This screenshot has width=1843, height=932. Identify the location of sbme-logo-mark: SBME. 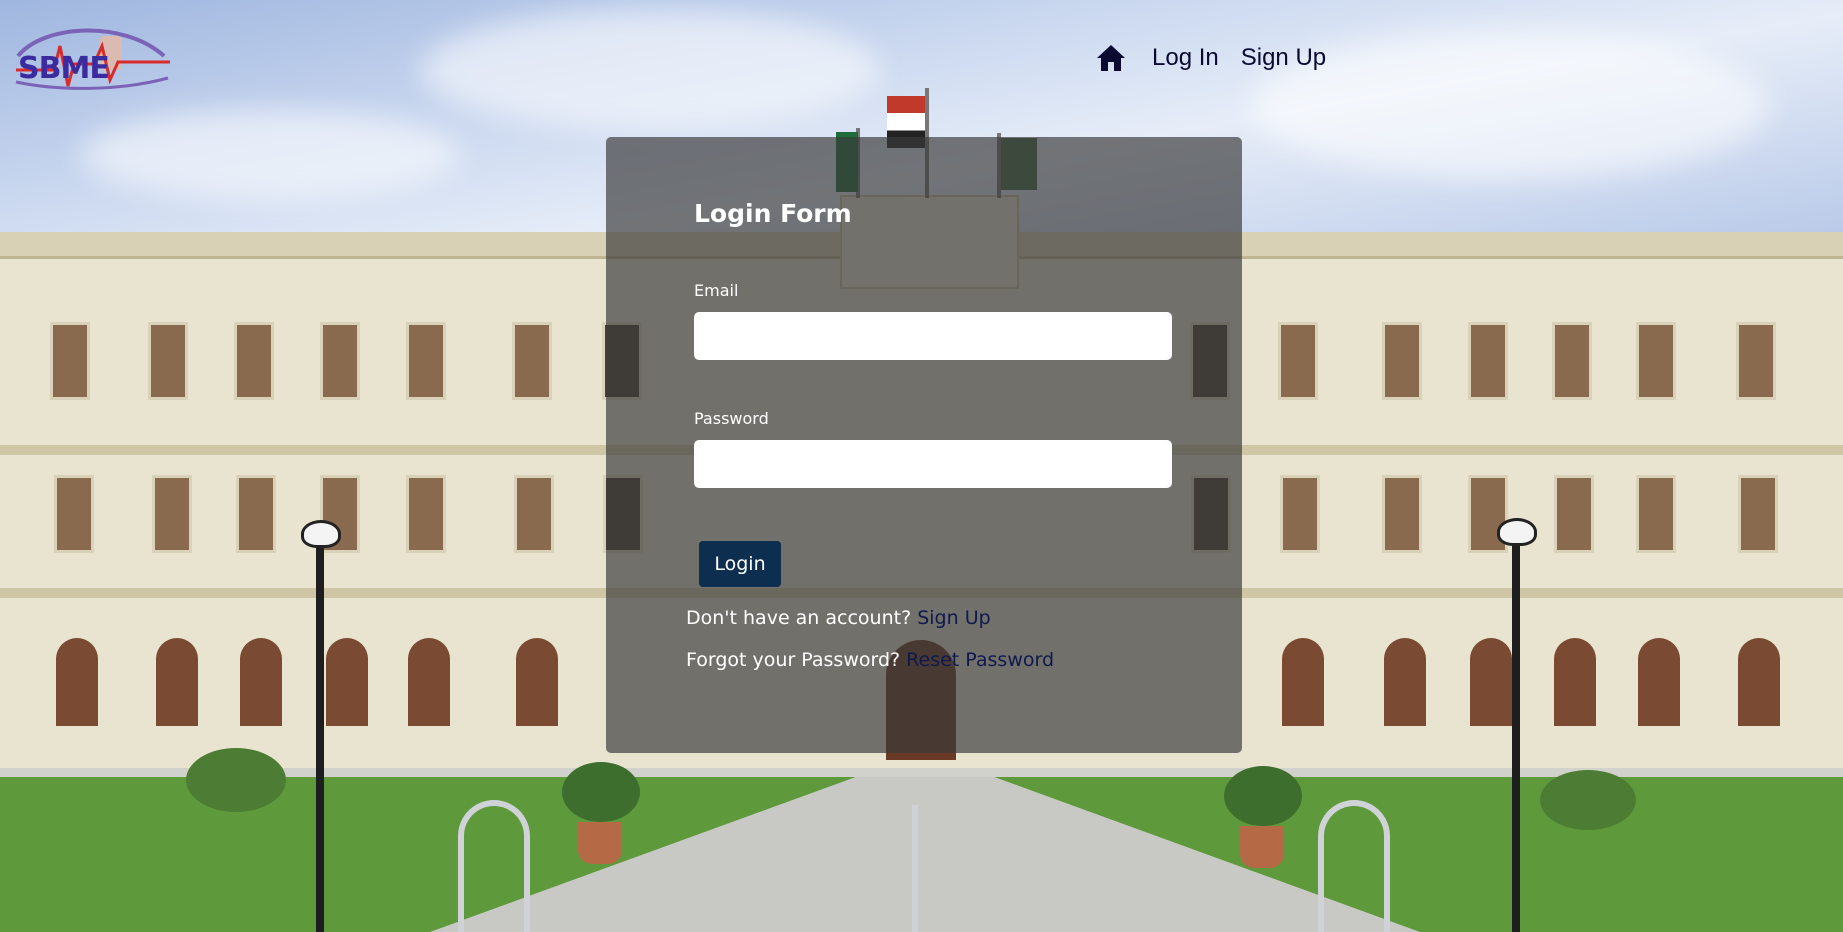
(92, 59).